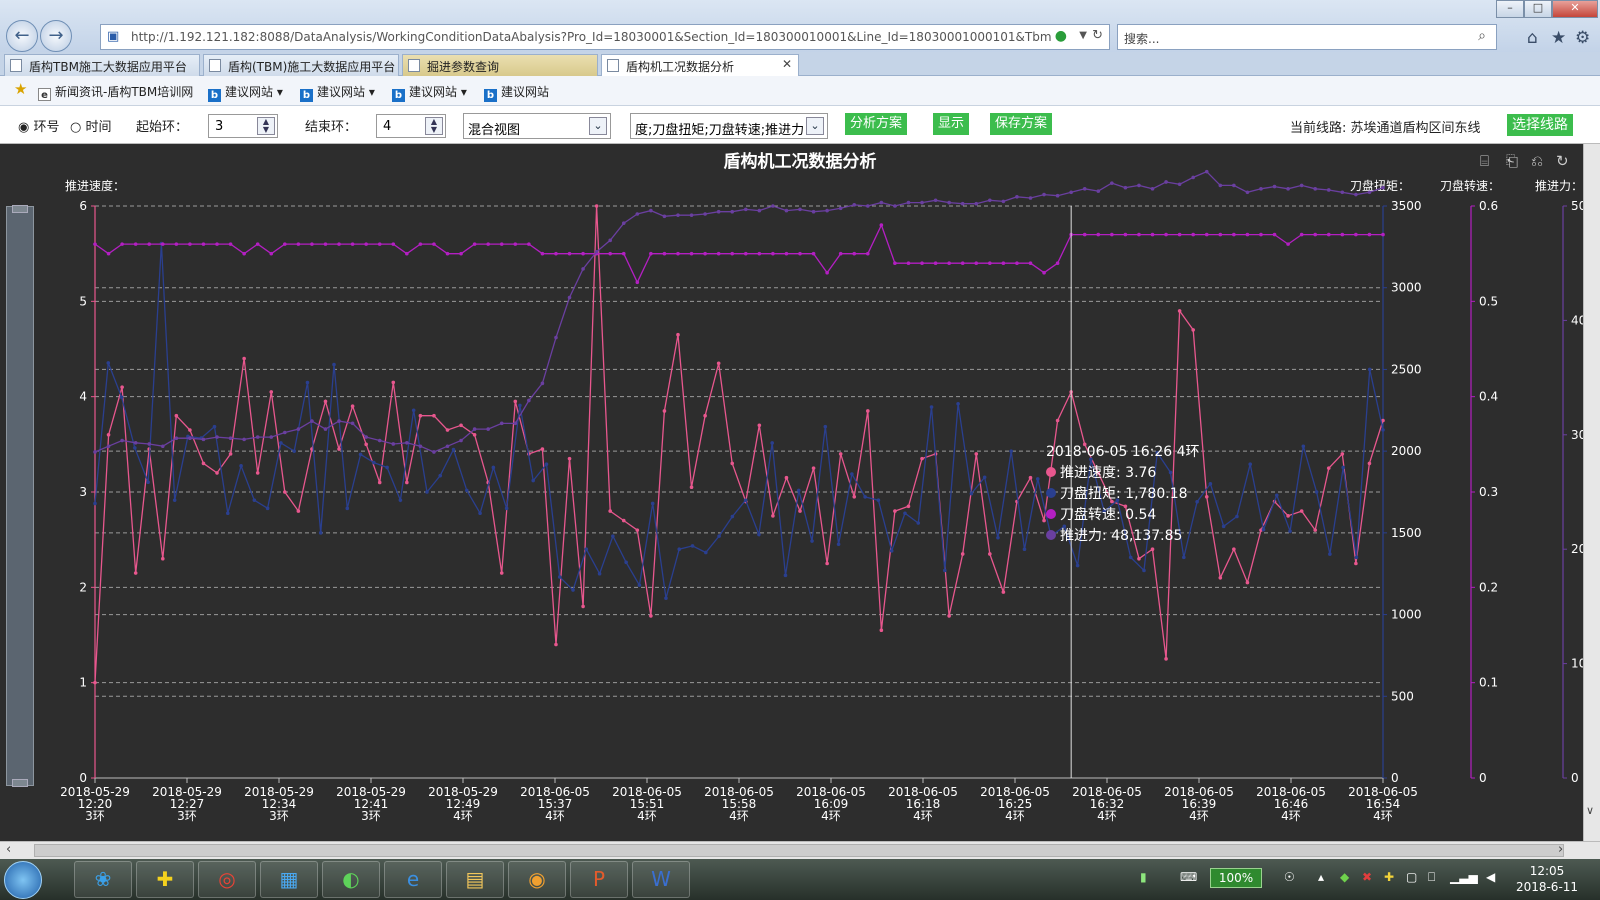  What do you see at coordinates (1236, 878) in the screenshot?
I see `battery-indicator: 100%` at bounding box center [1236, 878].